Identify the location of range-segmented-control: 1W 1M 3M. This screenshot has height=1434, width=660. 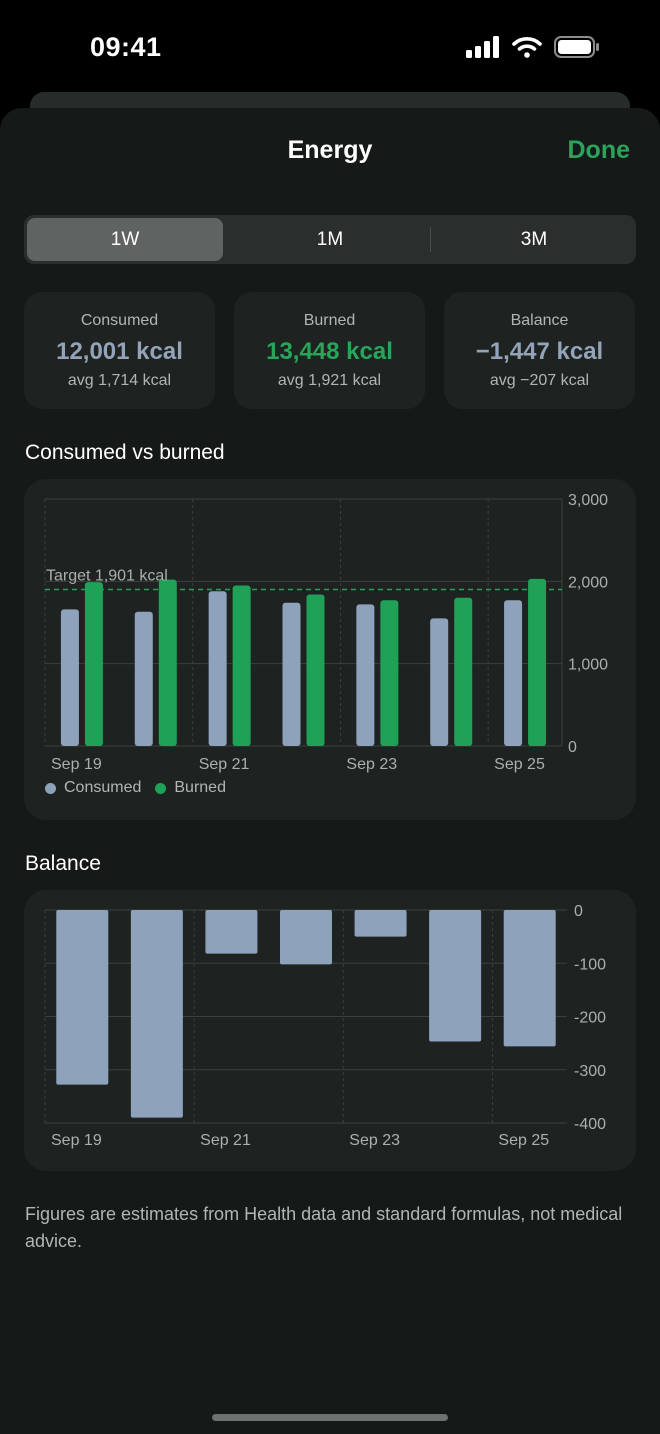
(330, 239).